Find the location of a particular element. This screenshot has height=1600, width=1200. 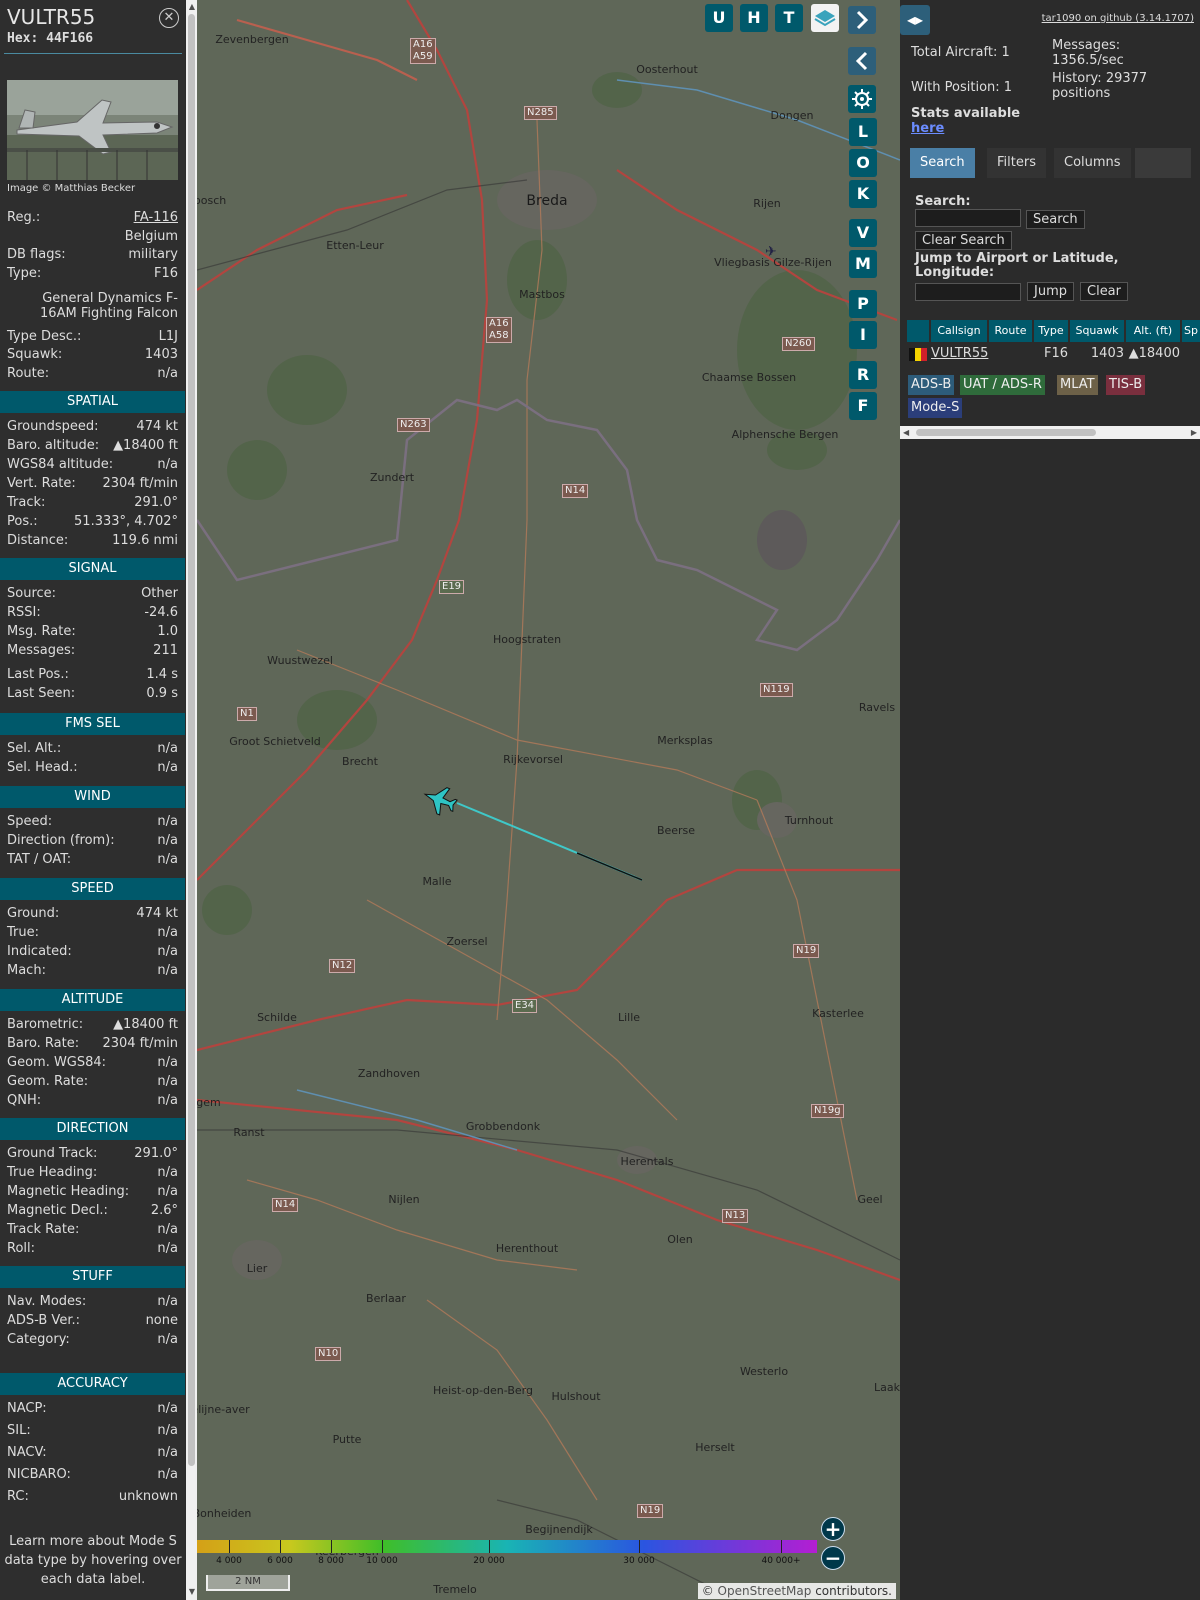

column-callsign: Callsign is located at coordinates (959, 331).